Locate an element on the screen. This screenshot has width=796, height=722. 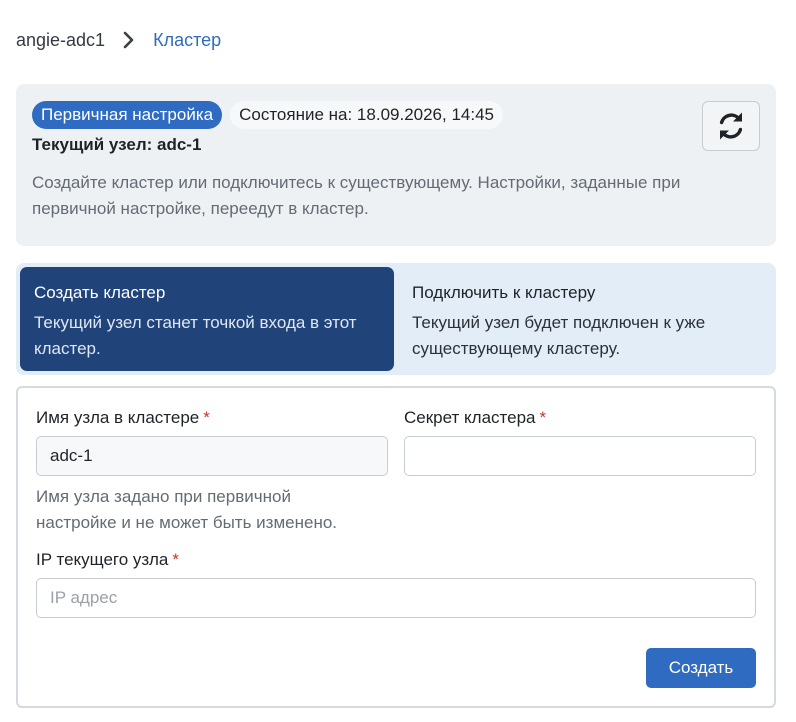
breadcrumb: angie-adc1 Кластер is located at coordinates (118, 40).